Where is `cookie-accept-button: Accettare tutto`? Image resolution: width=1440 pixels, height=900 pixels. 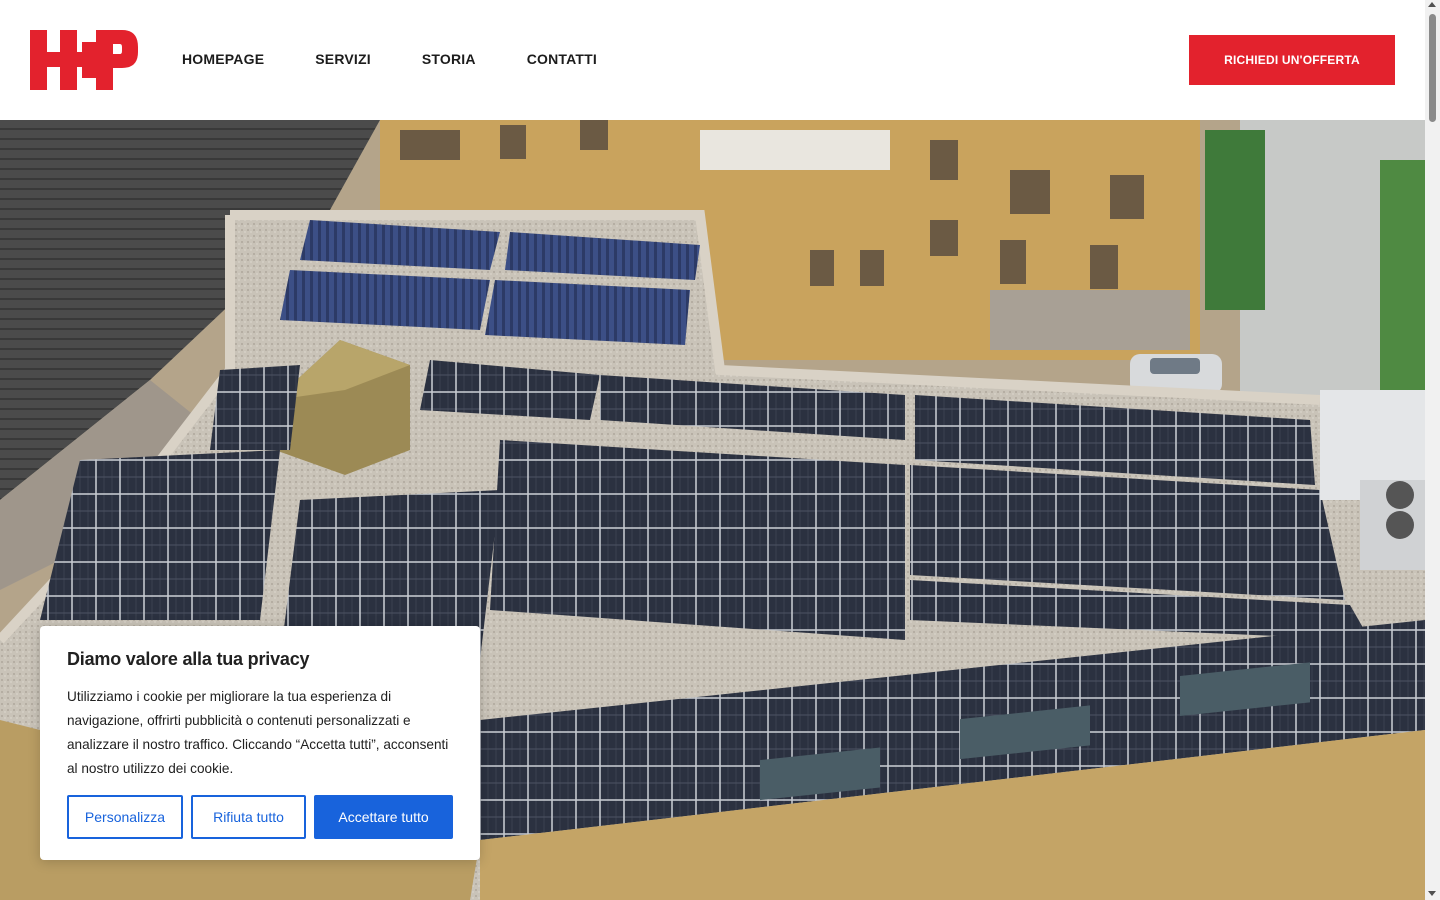
cookie-accept-button: Accettare tutto is located at coordinates (383, 817).